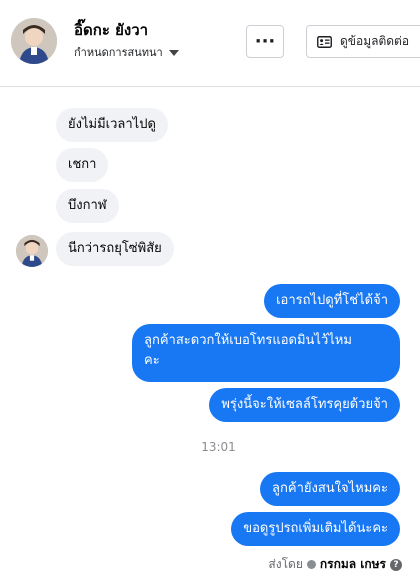 The height and width of the screenshot is (585, 420). I want to click on message-line: ลูกค้าสะดวกให้เบอโทรแอดมินไว้ไหม, so click(248, 340).